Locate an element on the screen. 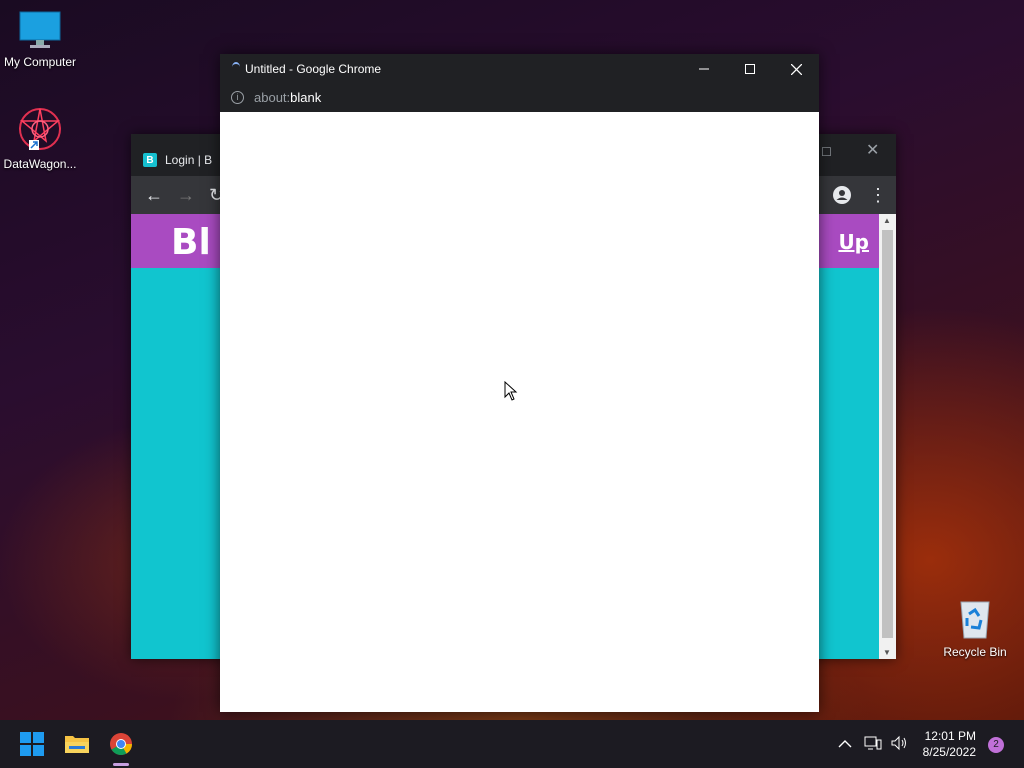  chrome-icon is located at coordinates (121, 744).